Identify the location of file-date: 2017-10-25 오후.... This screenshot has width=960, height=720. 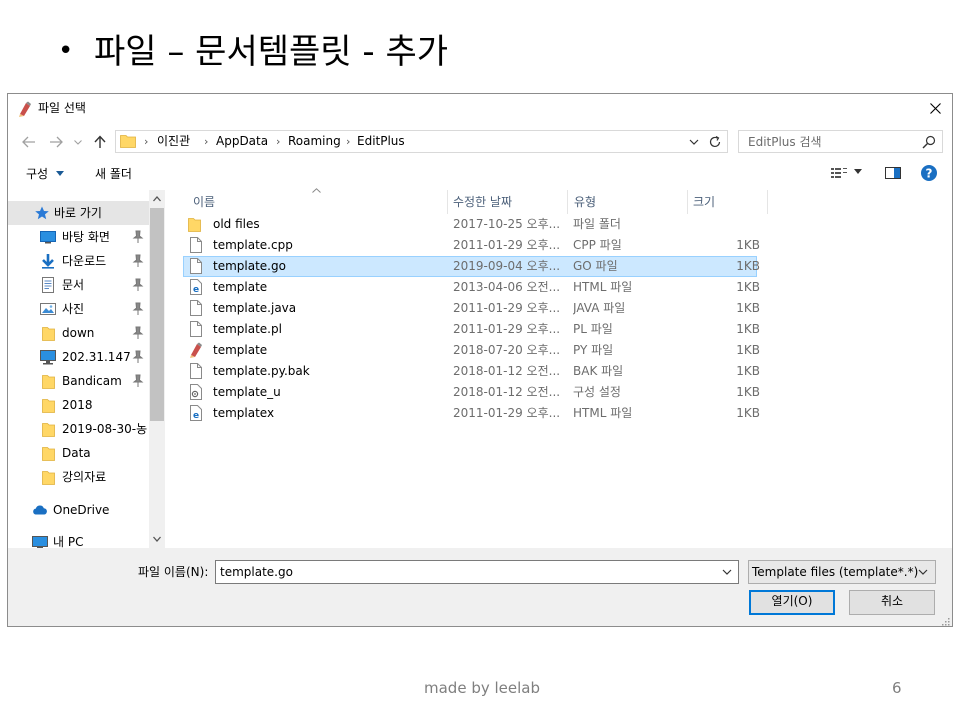
(507, 224).